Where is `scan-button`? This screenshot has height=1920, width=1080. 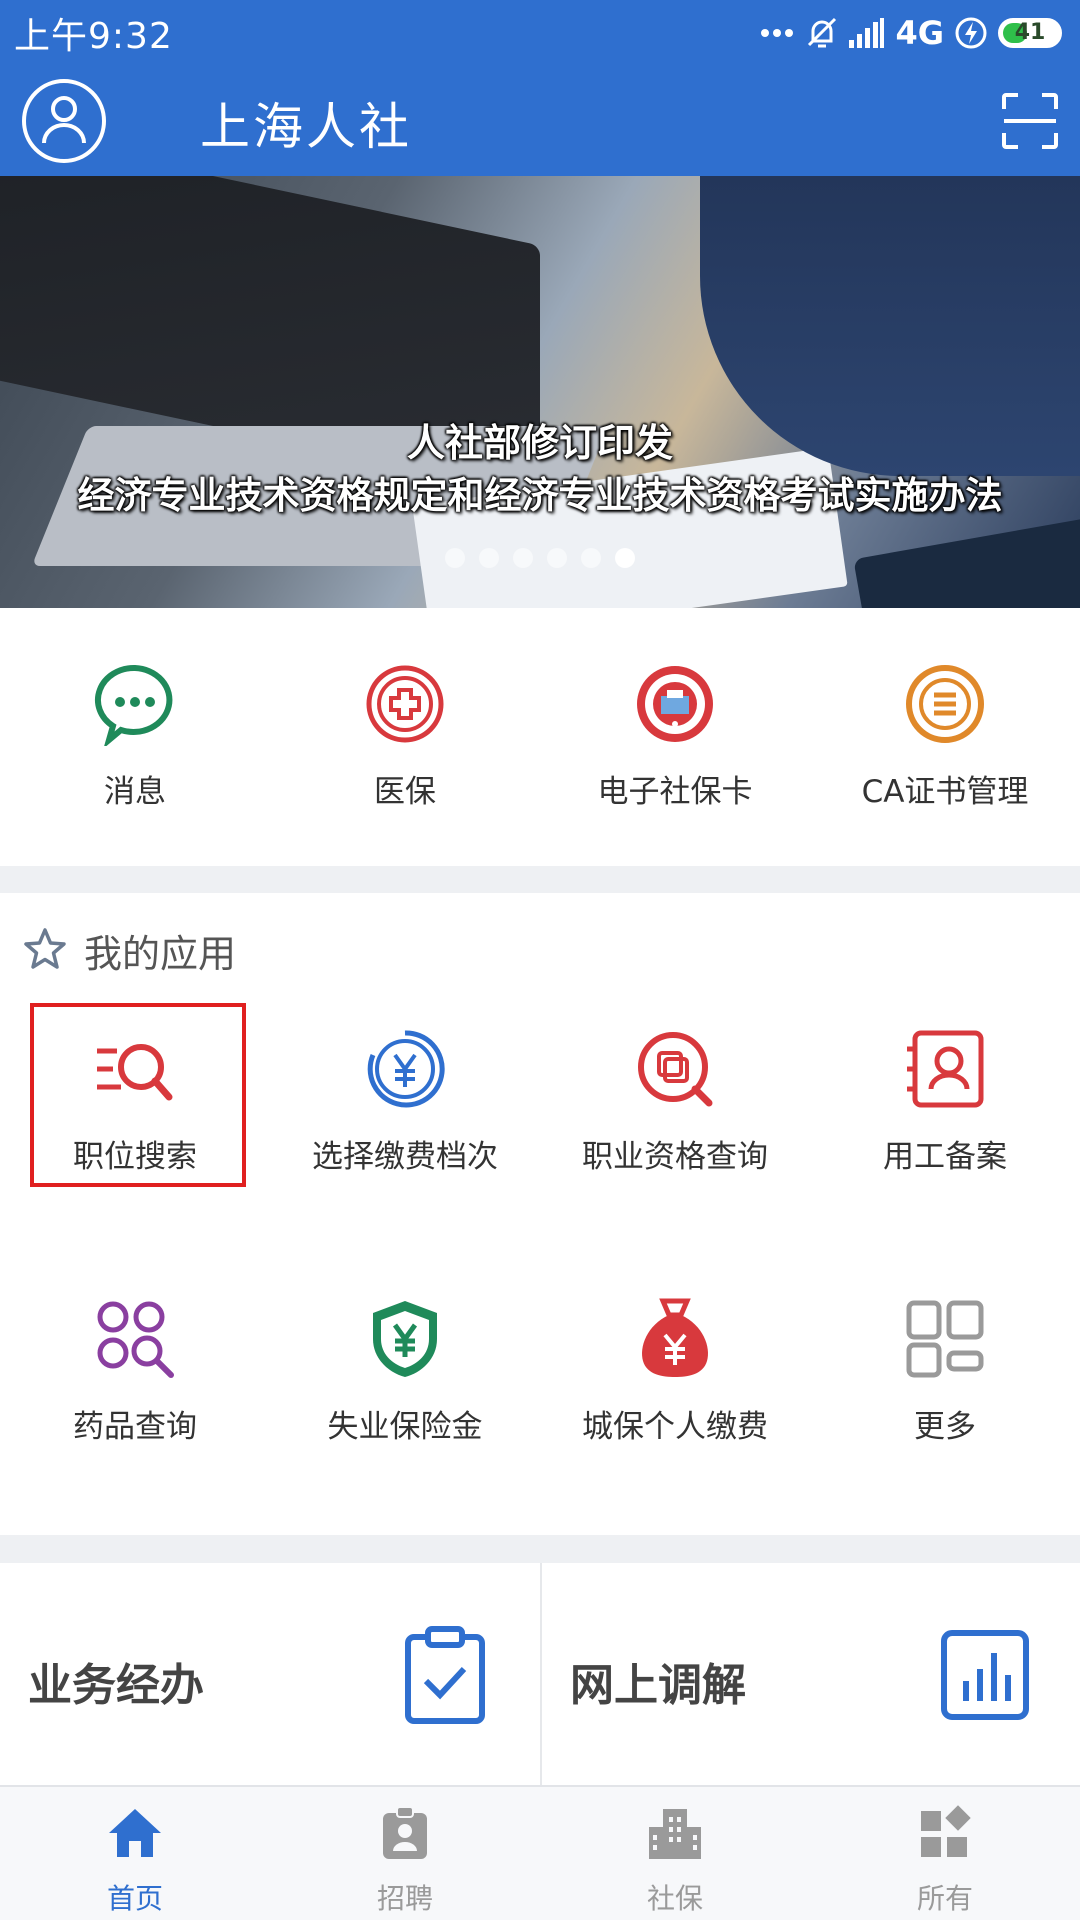 scan-button is located at coordinates (1030, 121).